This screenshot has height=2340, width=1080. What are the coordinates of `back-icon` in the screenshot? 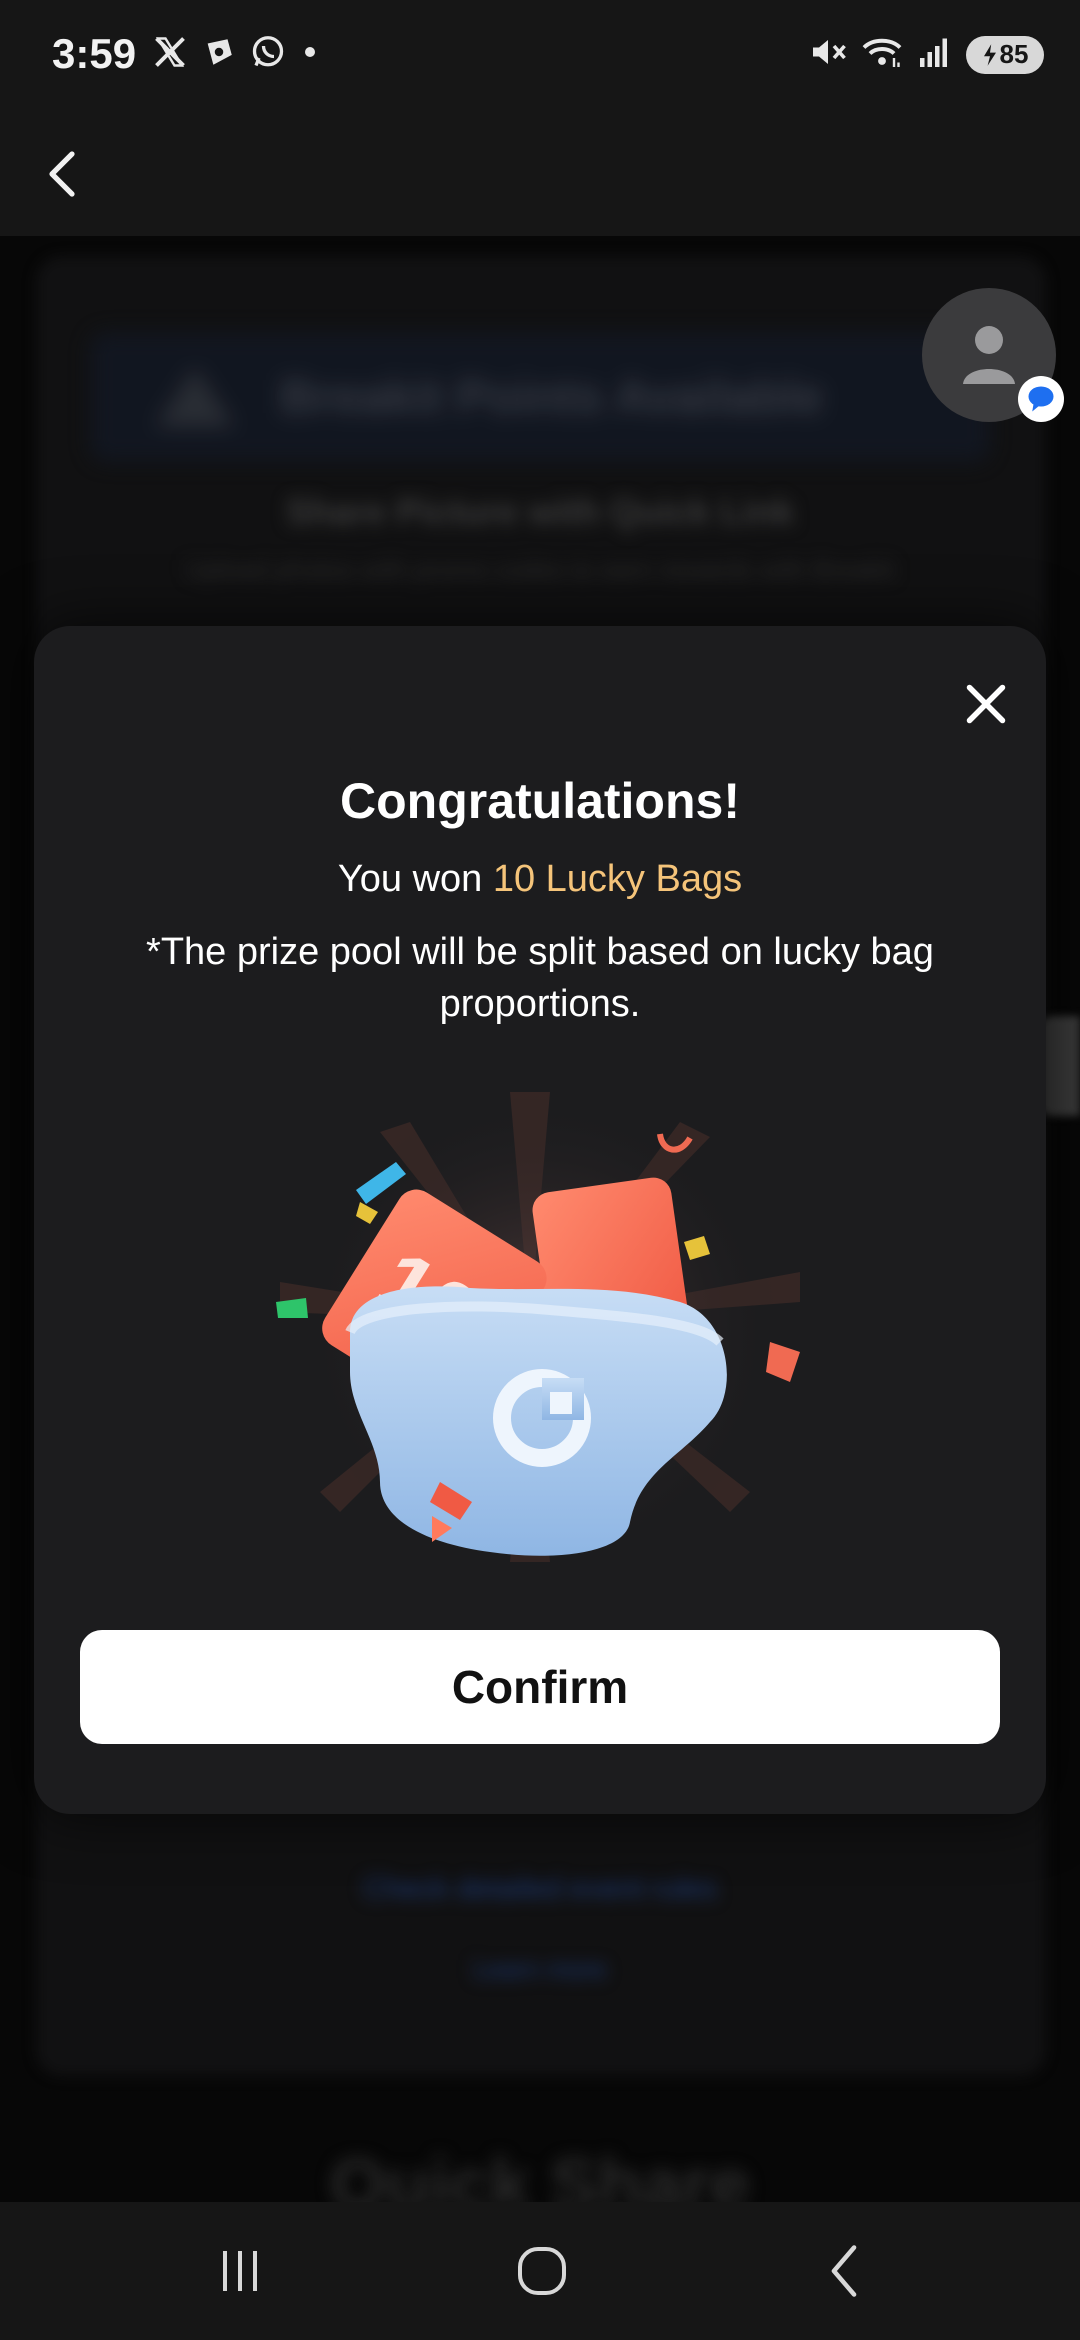 It's located at (844, 2271).